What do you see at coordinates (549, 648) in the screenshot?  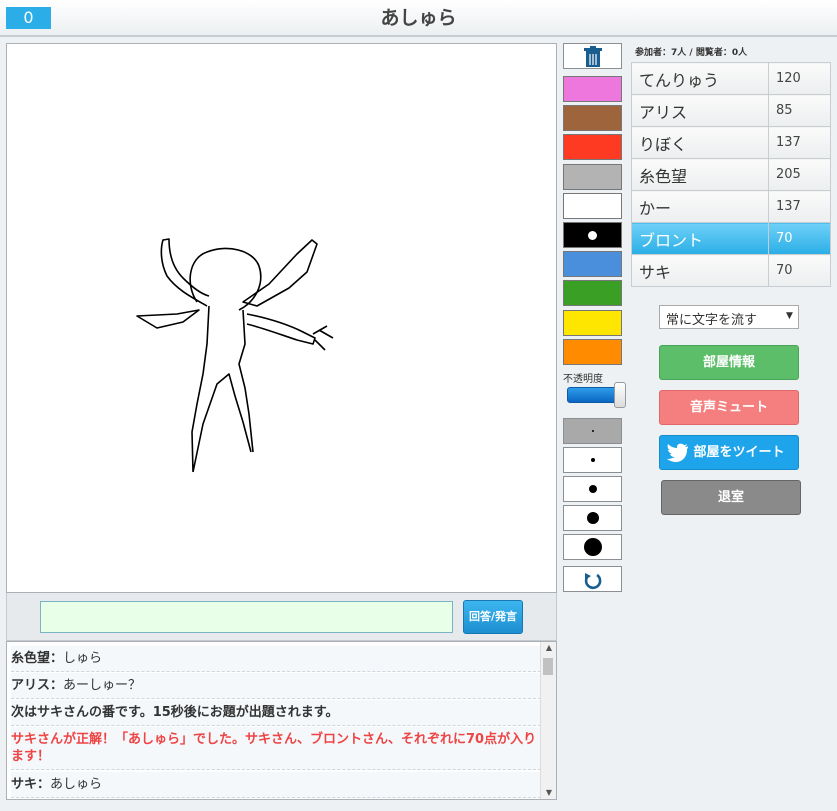 I see `scroll-up-arrow-icon: ▲` at bounding box center [549, 648].